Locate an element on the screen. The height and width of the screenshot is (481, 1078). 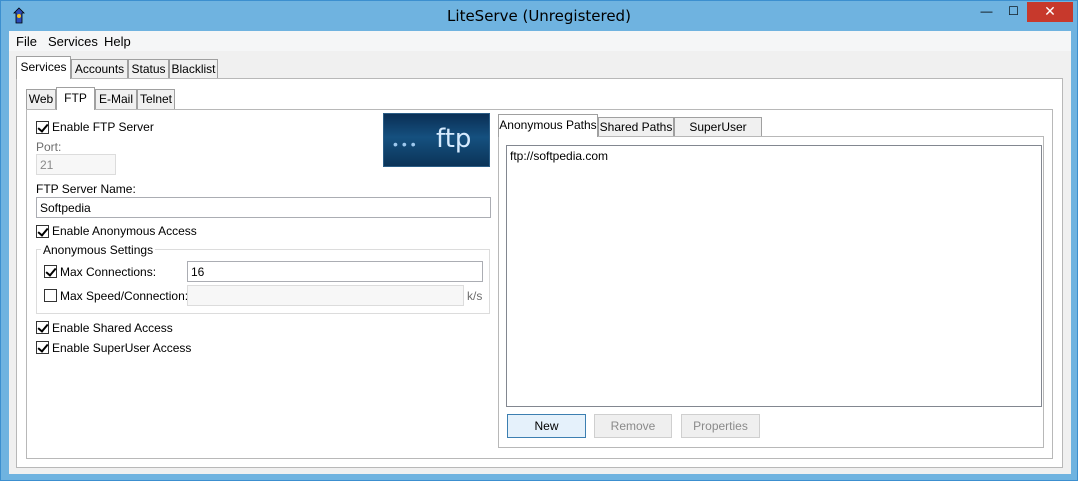
enable-ftp-label: Enable FTP Server is located at coordinates (103, 127).